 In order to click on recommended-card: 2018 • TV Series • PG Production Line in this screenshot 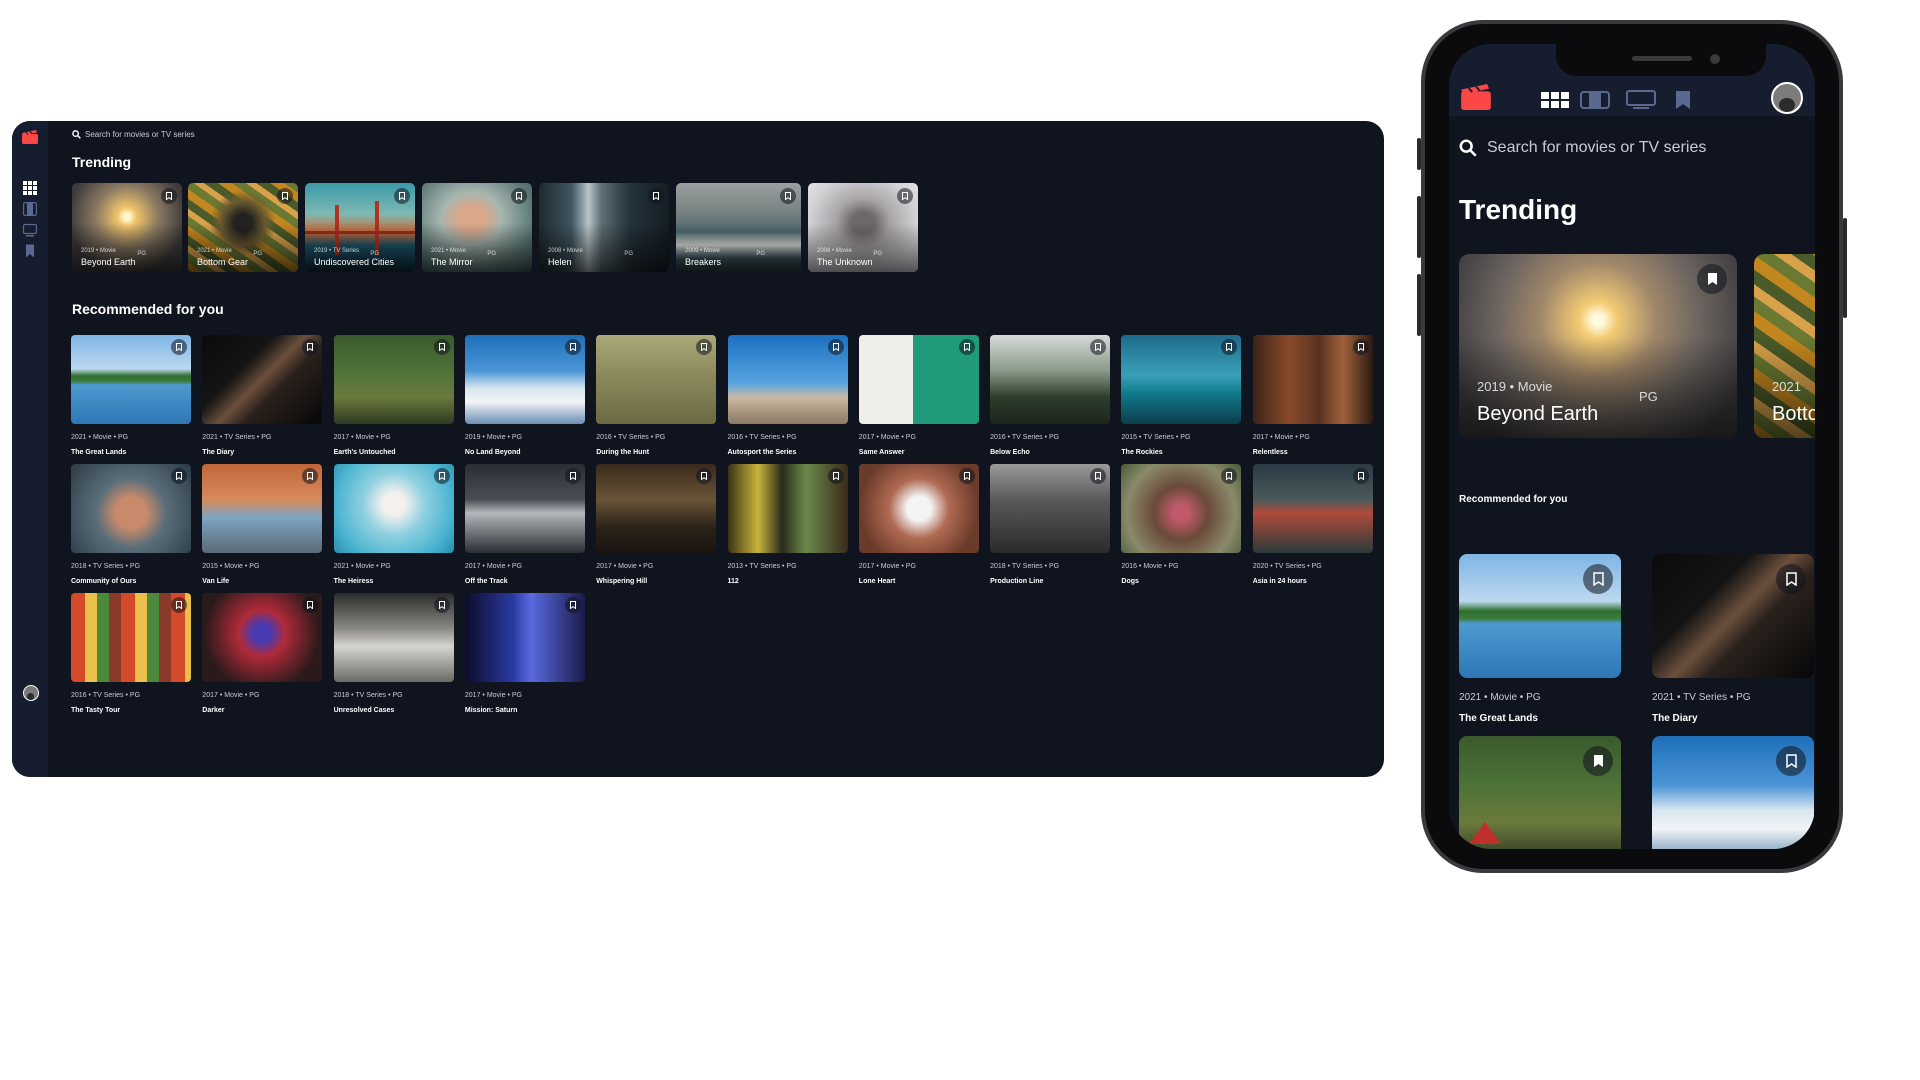, I will do `click(1050, 524)`.